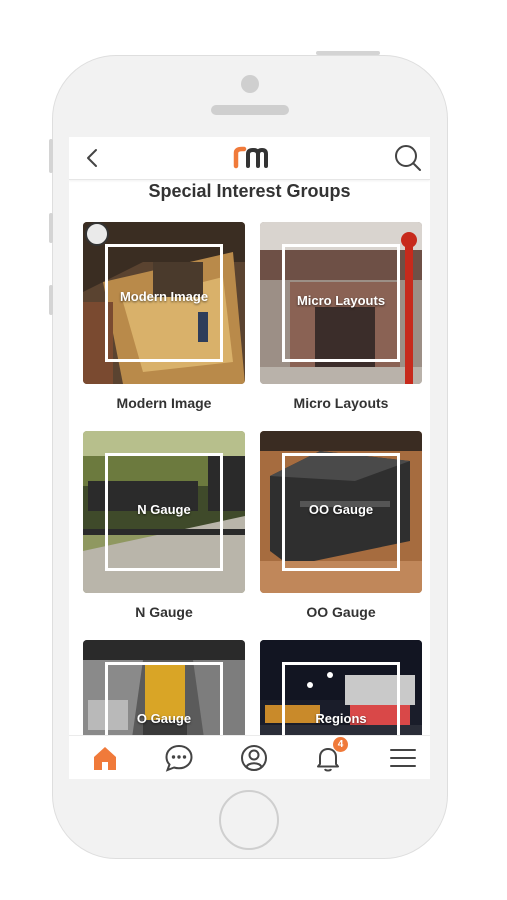 The height and width of the screenshot is (900, 507). Describe the element at coordinates (341, 300) in the screenshot. I see `group-overlay-label: Micro Layouts` at that location.